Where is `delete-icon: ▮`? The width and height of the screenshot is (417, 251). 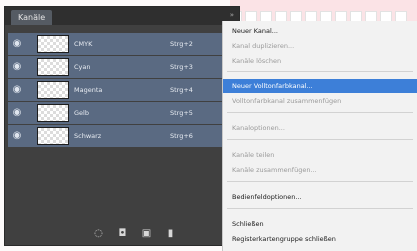
delete-icon: ▮ is located at coordinates (170, 233).